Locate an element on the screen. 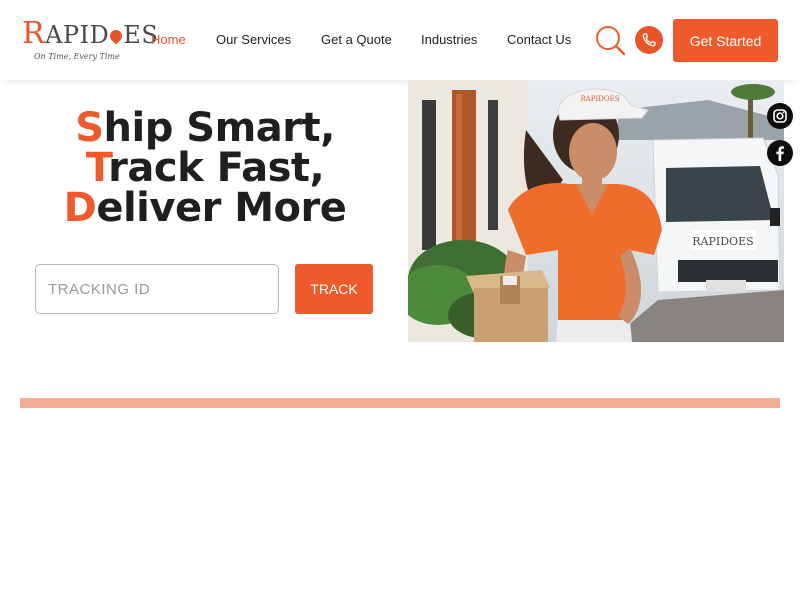  nav-our-services: Our Services is located at coordinates (253, 39).